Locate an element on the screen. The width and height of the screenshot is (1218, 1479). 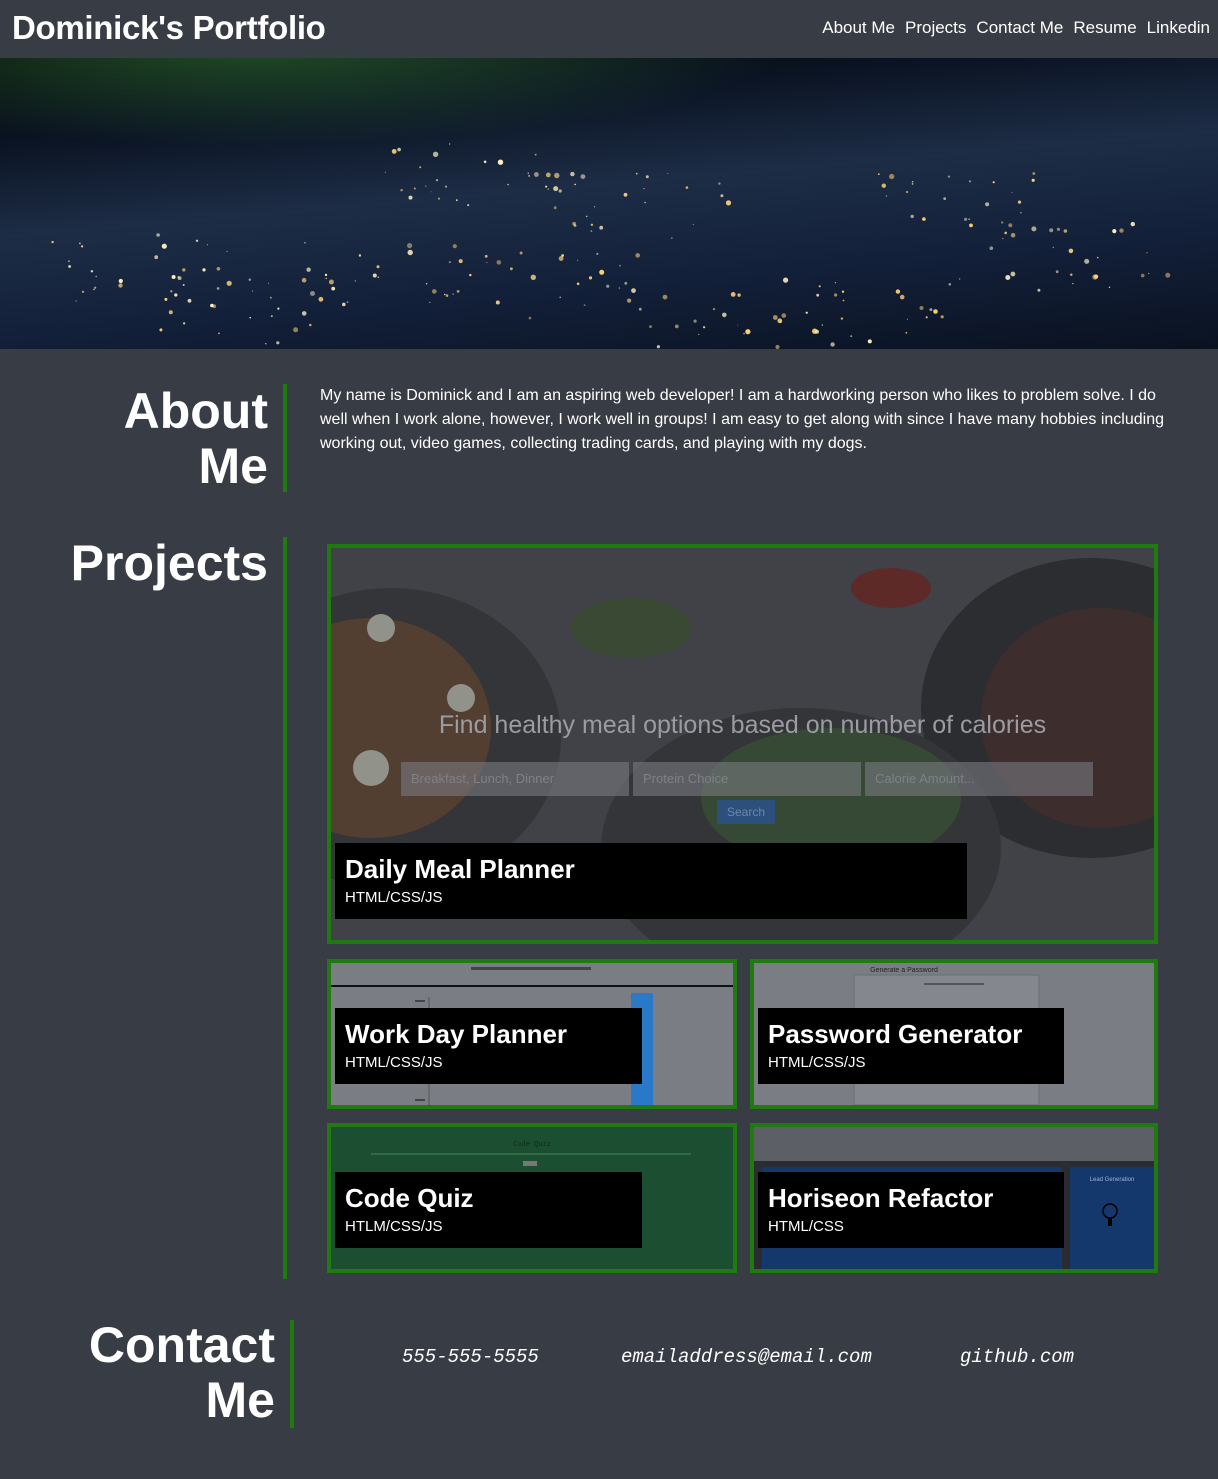
nav-resume: Resume is located at coordinates (1104, 28).